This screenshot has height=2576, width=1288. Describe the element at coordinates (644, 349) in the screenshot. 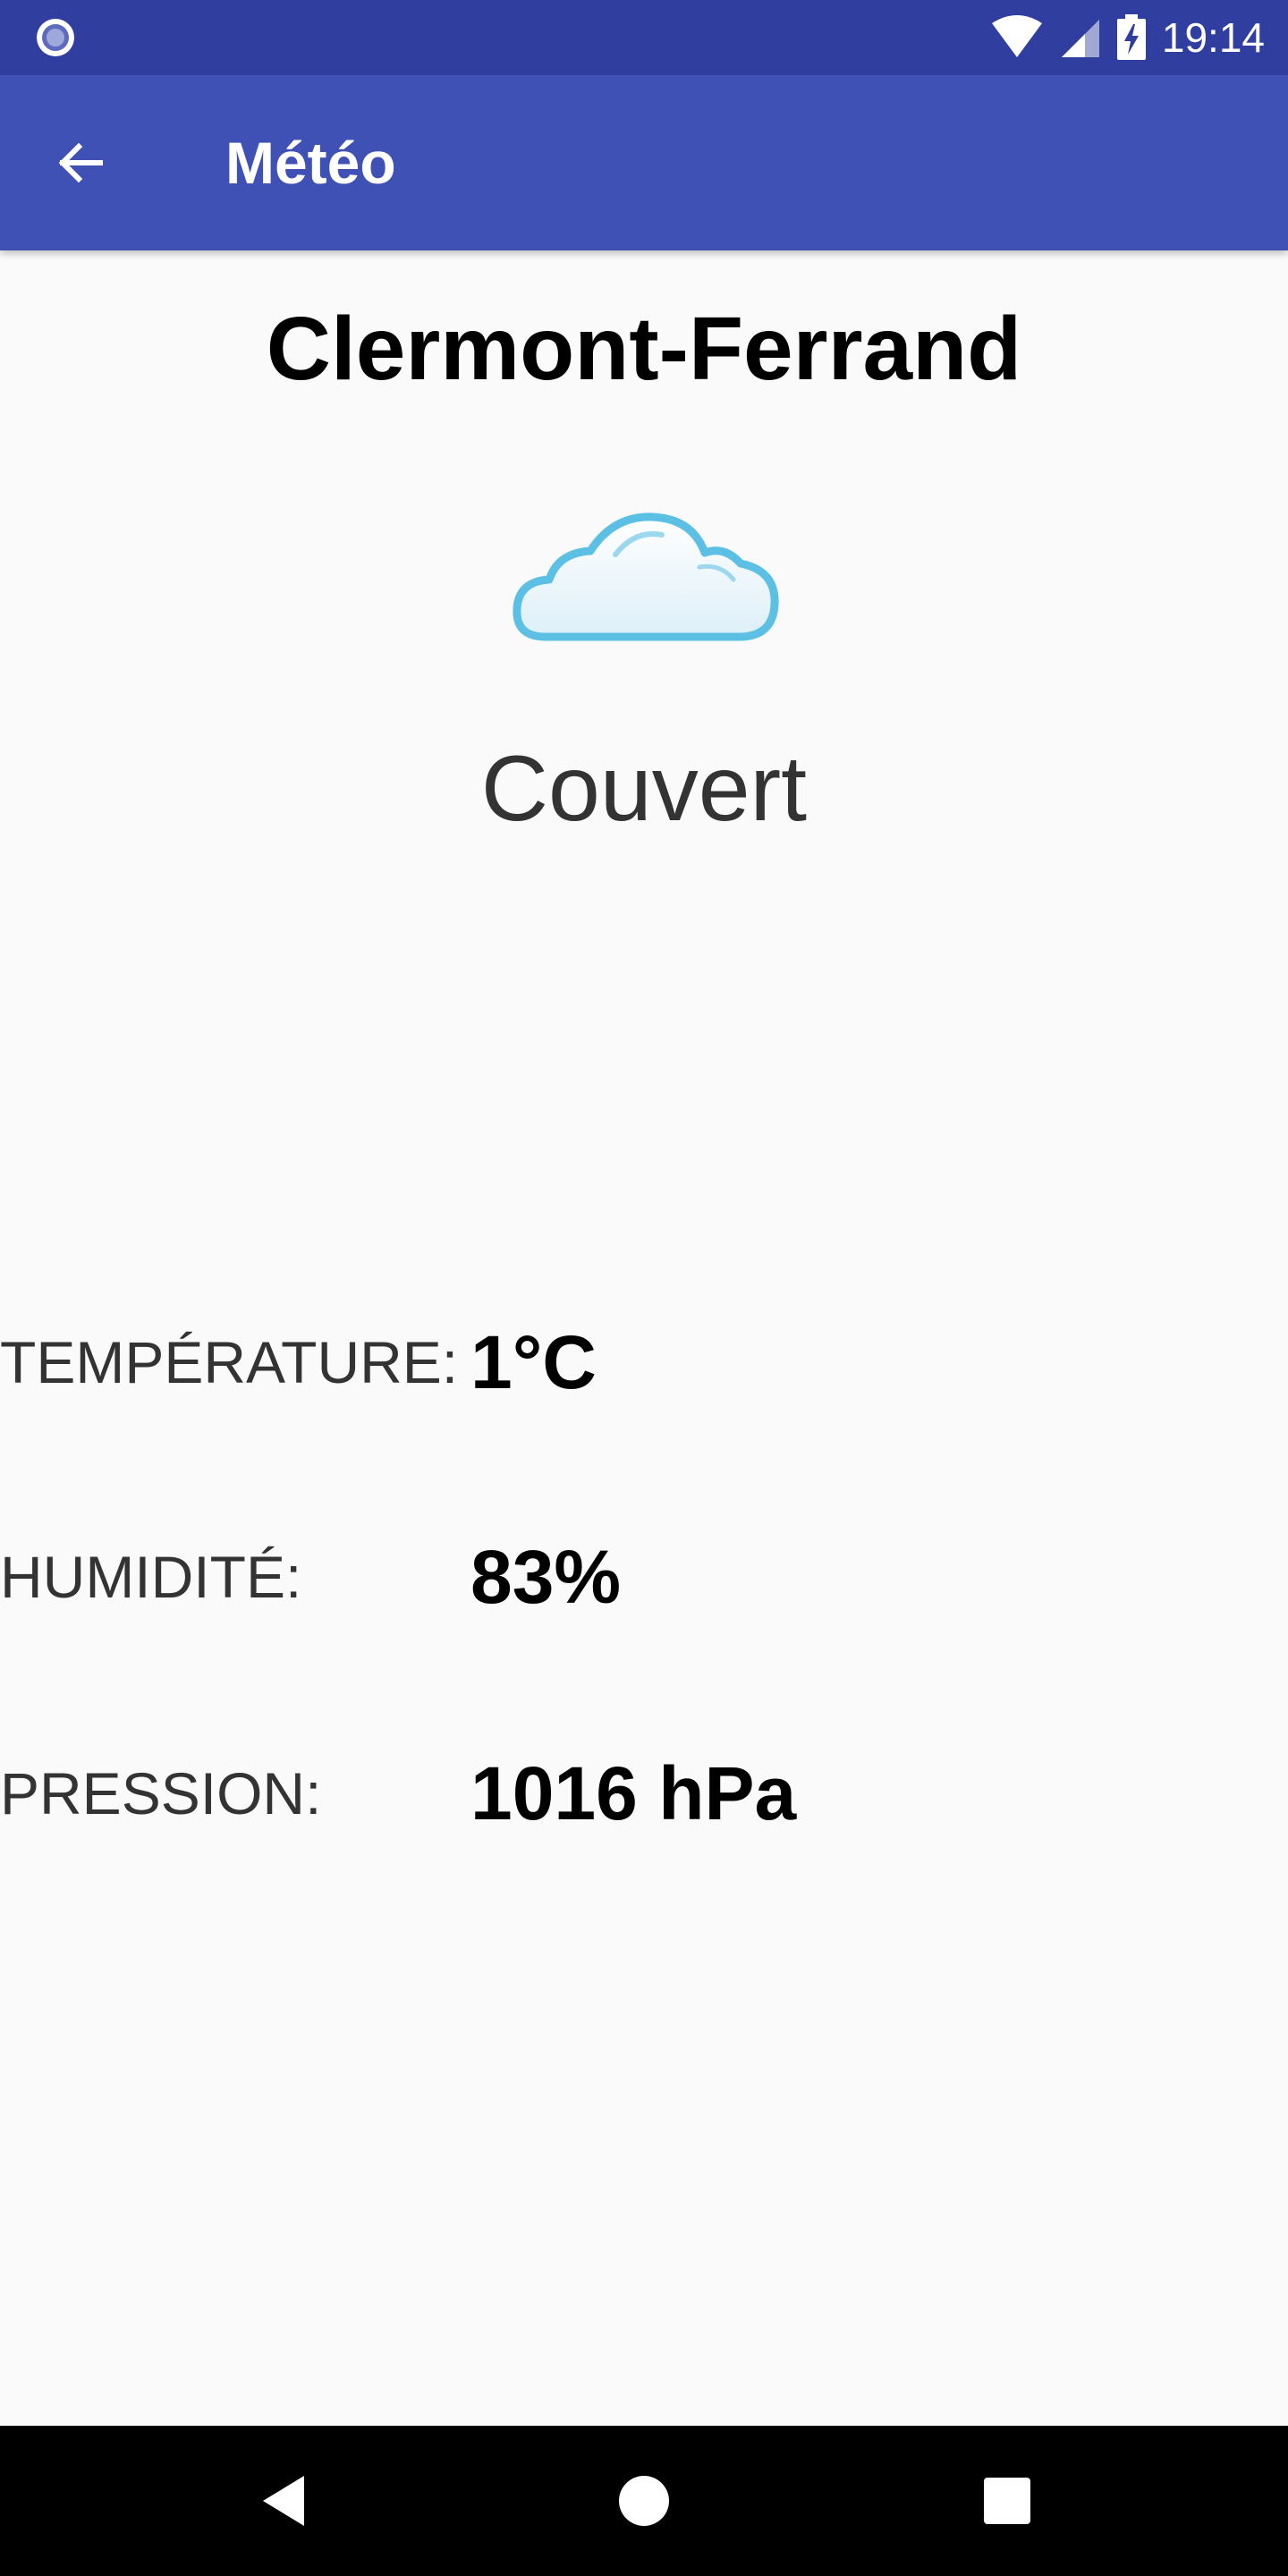

I see `city-name: Clermont-Ferrand` at that location.